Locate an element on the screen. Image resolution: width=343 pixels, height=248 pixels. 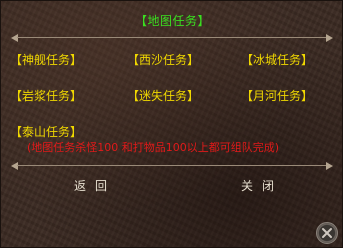
bottom-divider is located at coordinates (172, 166).